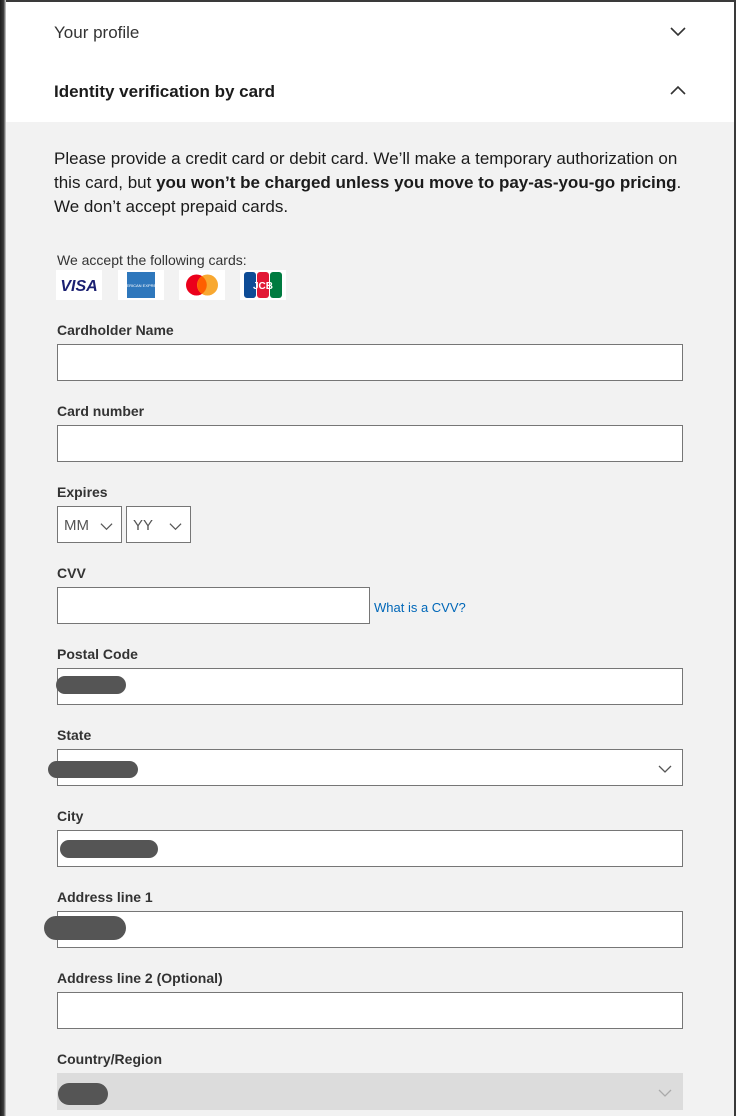 Image resolution: width=736 pixels, height=1116 pixels. Describe the element at coordinates (370, 686) in the screenshot. I see `postal-code-input` at that location.